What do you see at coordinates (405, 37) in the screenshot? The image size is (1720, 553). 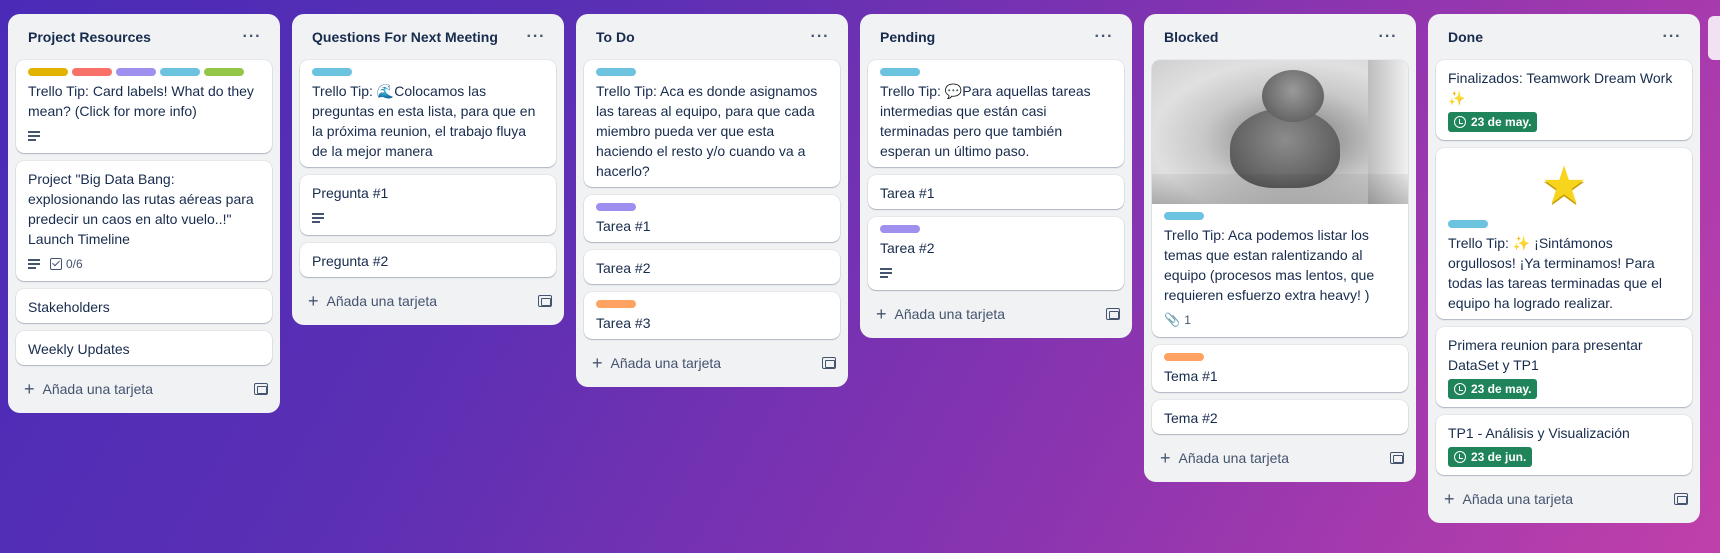 I see `list-title: Questions For Next Meeting` at bounding box center [405, 37].